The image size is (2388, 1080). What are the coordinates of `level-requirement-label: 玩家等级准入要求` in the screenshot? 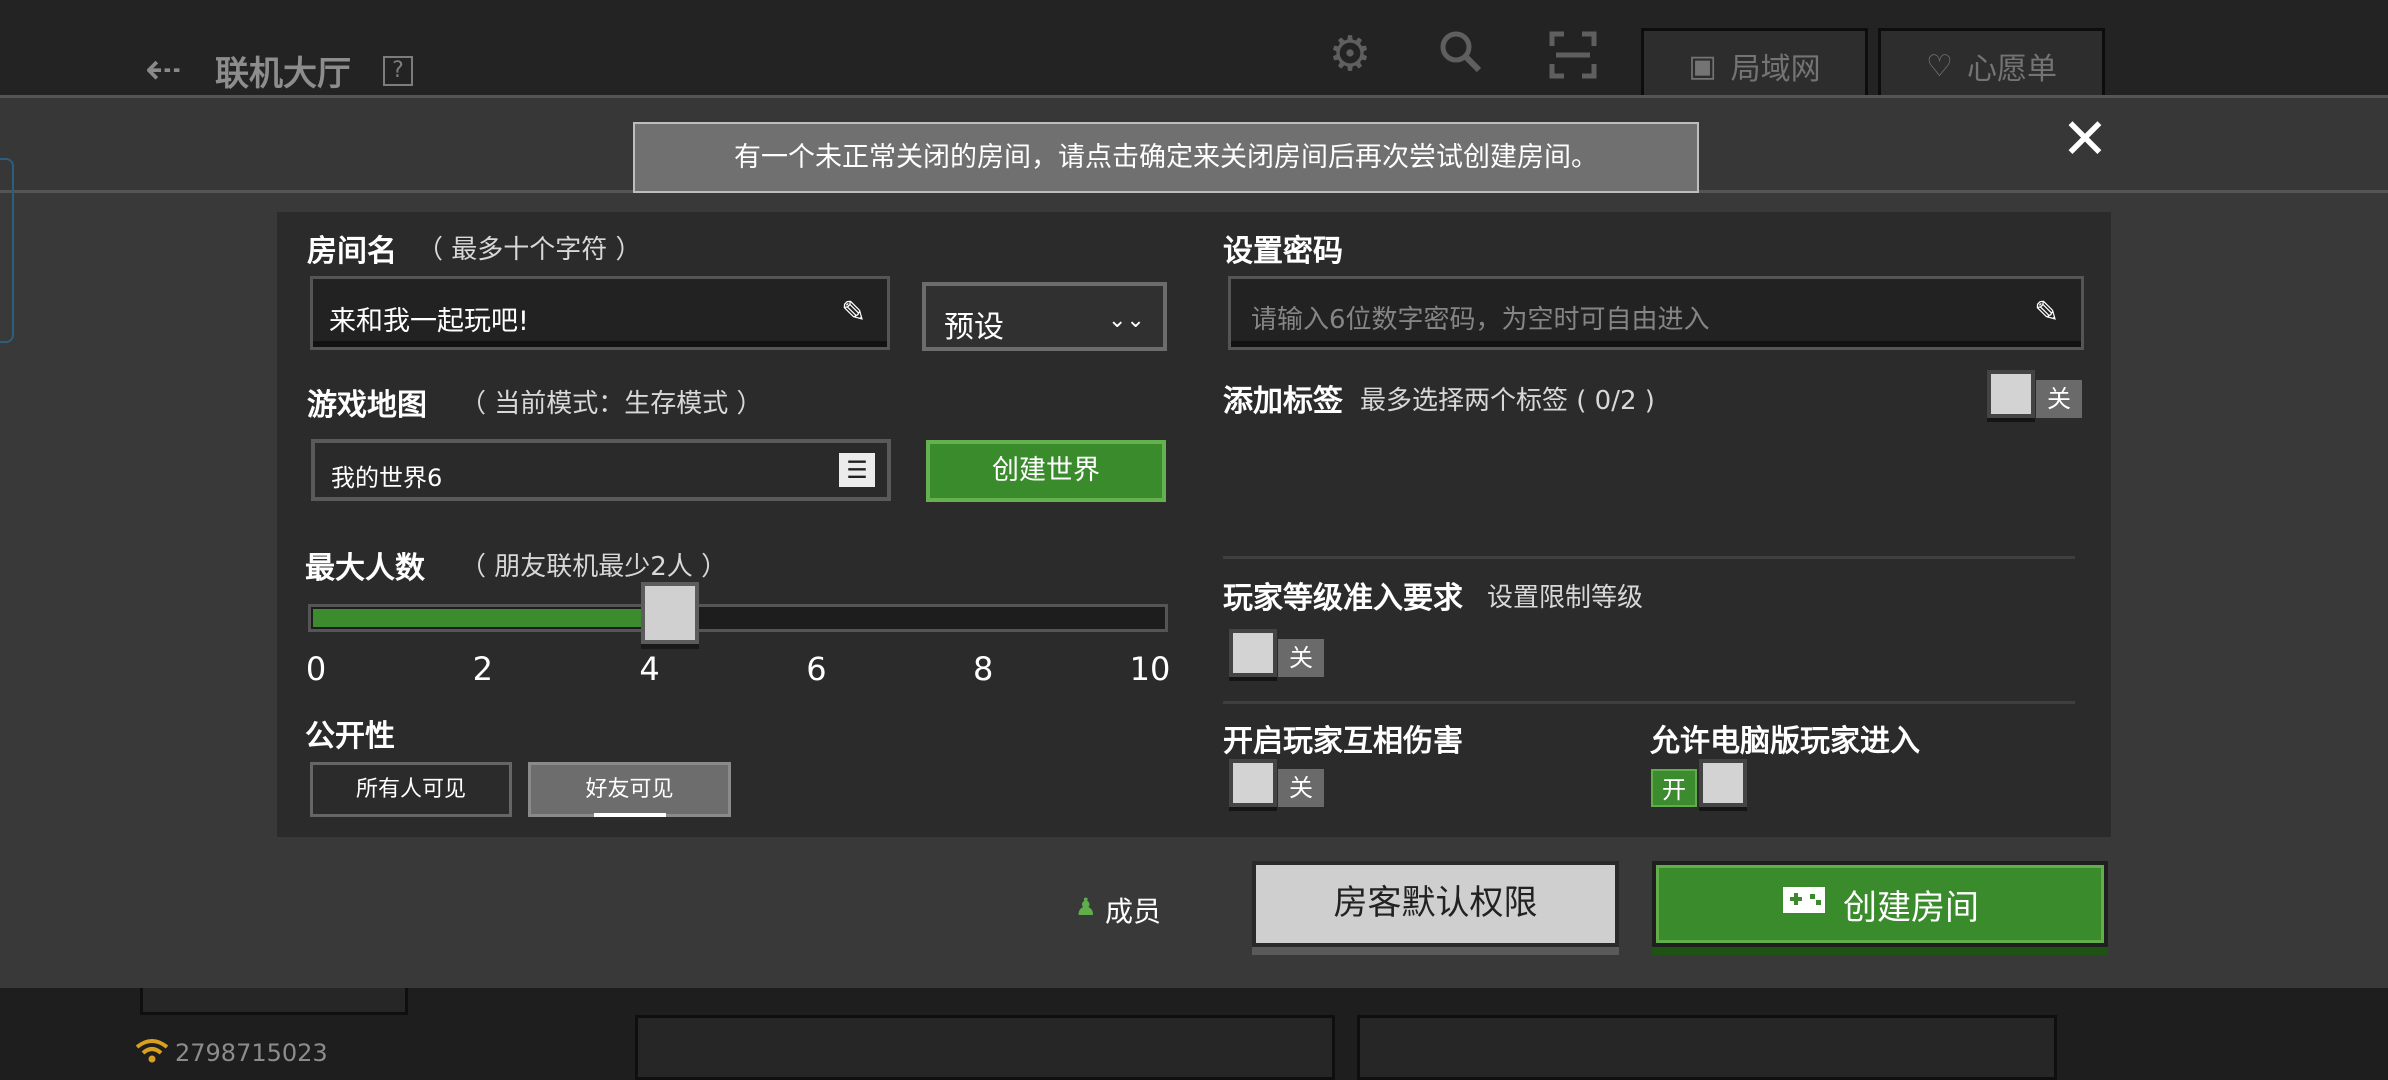 It's located at (1343, 598).